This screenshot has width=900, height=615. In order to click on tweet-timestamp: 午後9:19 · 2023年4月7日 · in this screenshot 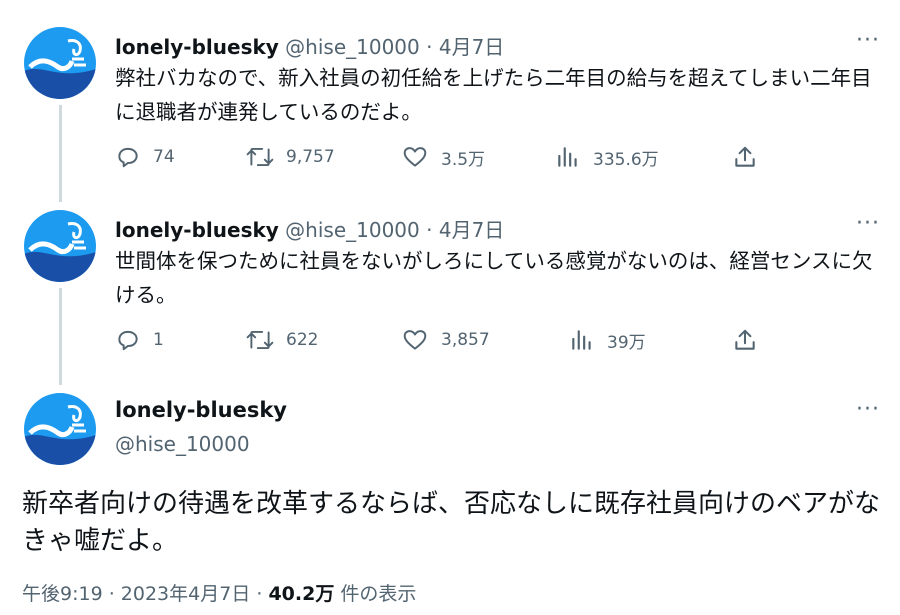, I will do `click(145, 594)`.